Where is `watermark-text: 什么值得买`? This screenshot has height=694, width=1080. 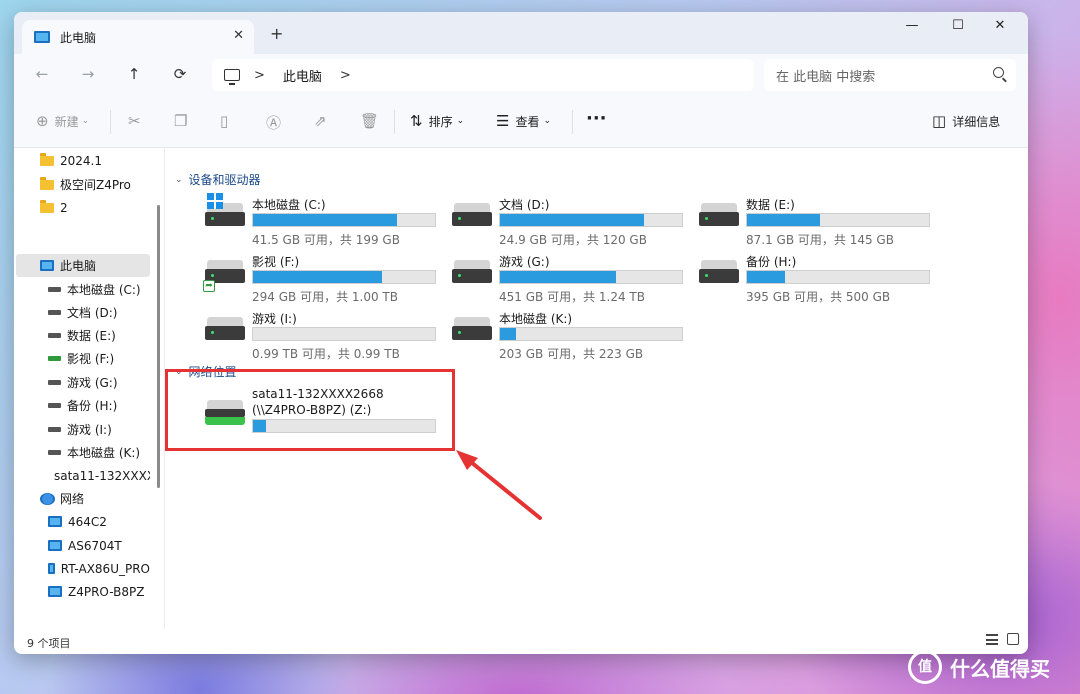 watermark-text: 什么值得买 is located at coordinates (1000, 668).